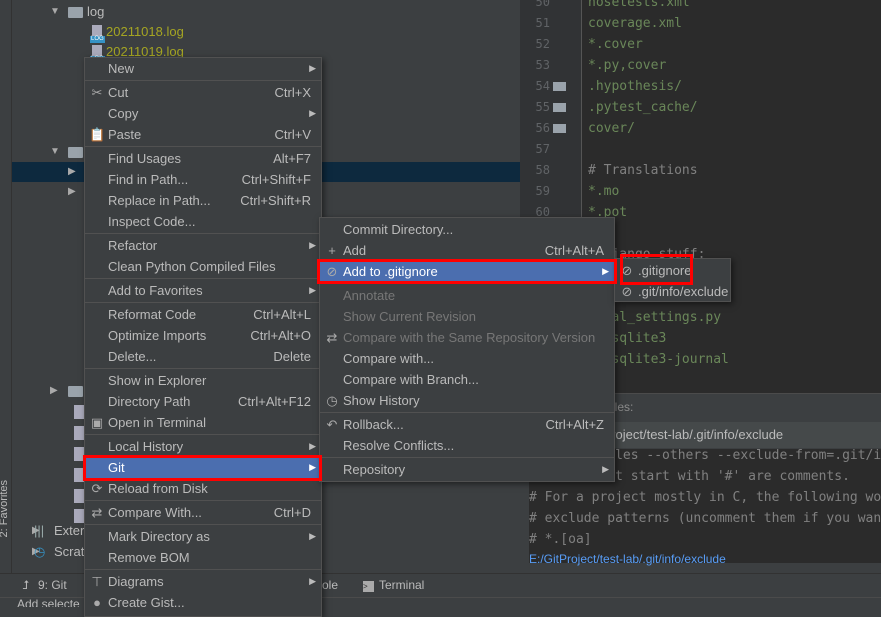 The height and width of the screenshot is (617, 881). Describe the element at coordinates (203, 179) in the screenshot. I see `menu-item-find-in-path: Find in Path... Ctrl+Shift+F` at that location.